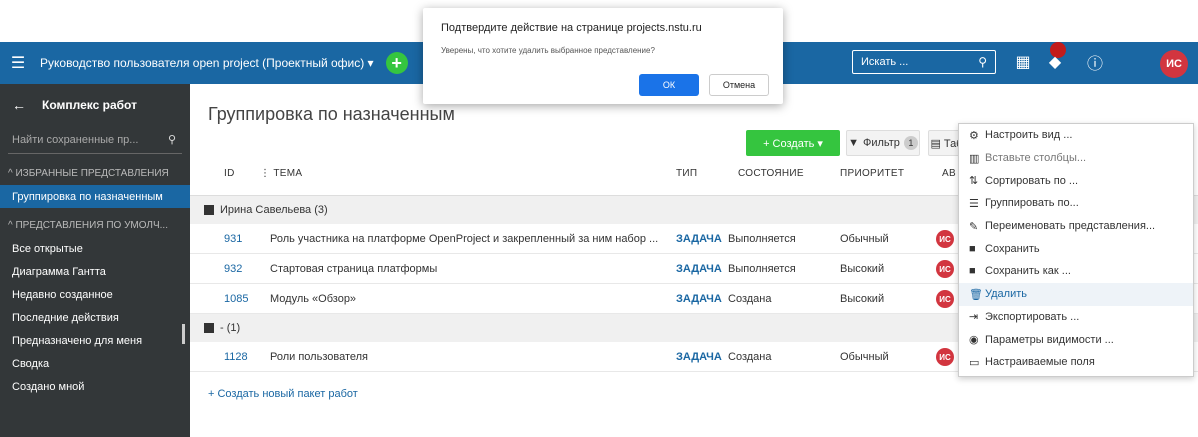  What do you see at coordinates (230, 328) in the screenshot?
I see `group-label: - (1)` at bounding box center [230, 328].